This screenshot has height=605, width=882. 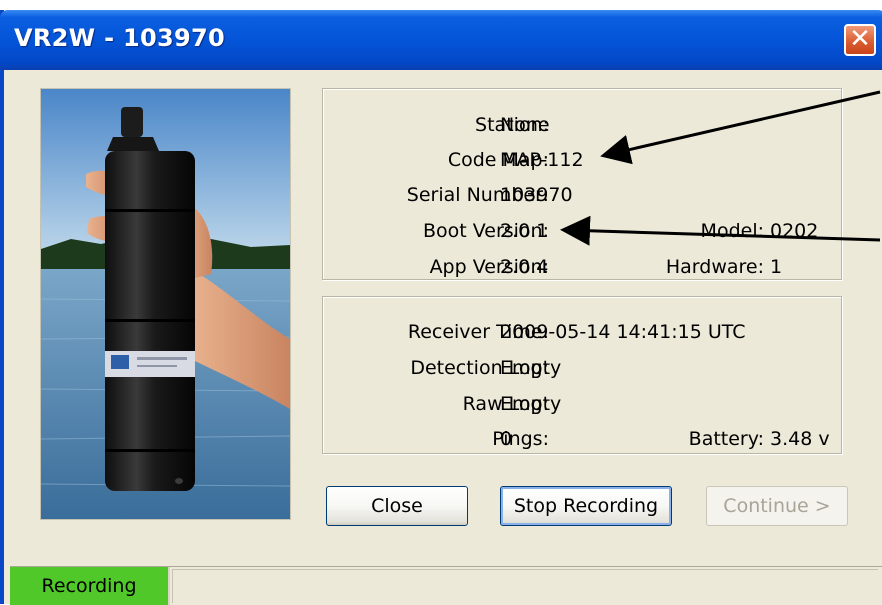 I want to click on status-bar: Recording, so click(x=446, y=585).